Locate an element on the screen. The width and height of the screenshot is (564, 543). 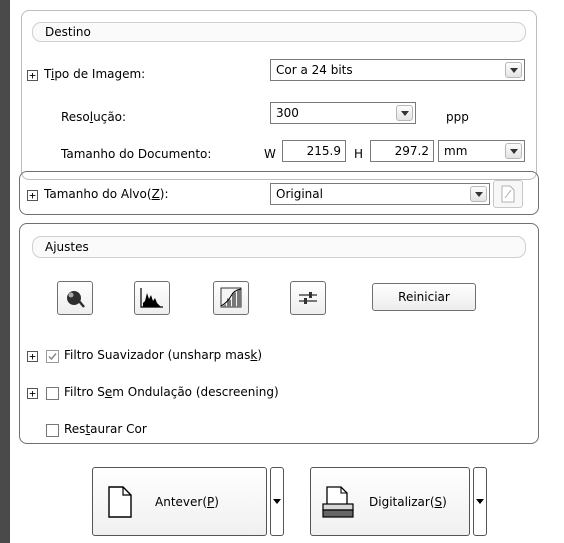
target-size-edit-button is located at coordinates (508, 194).